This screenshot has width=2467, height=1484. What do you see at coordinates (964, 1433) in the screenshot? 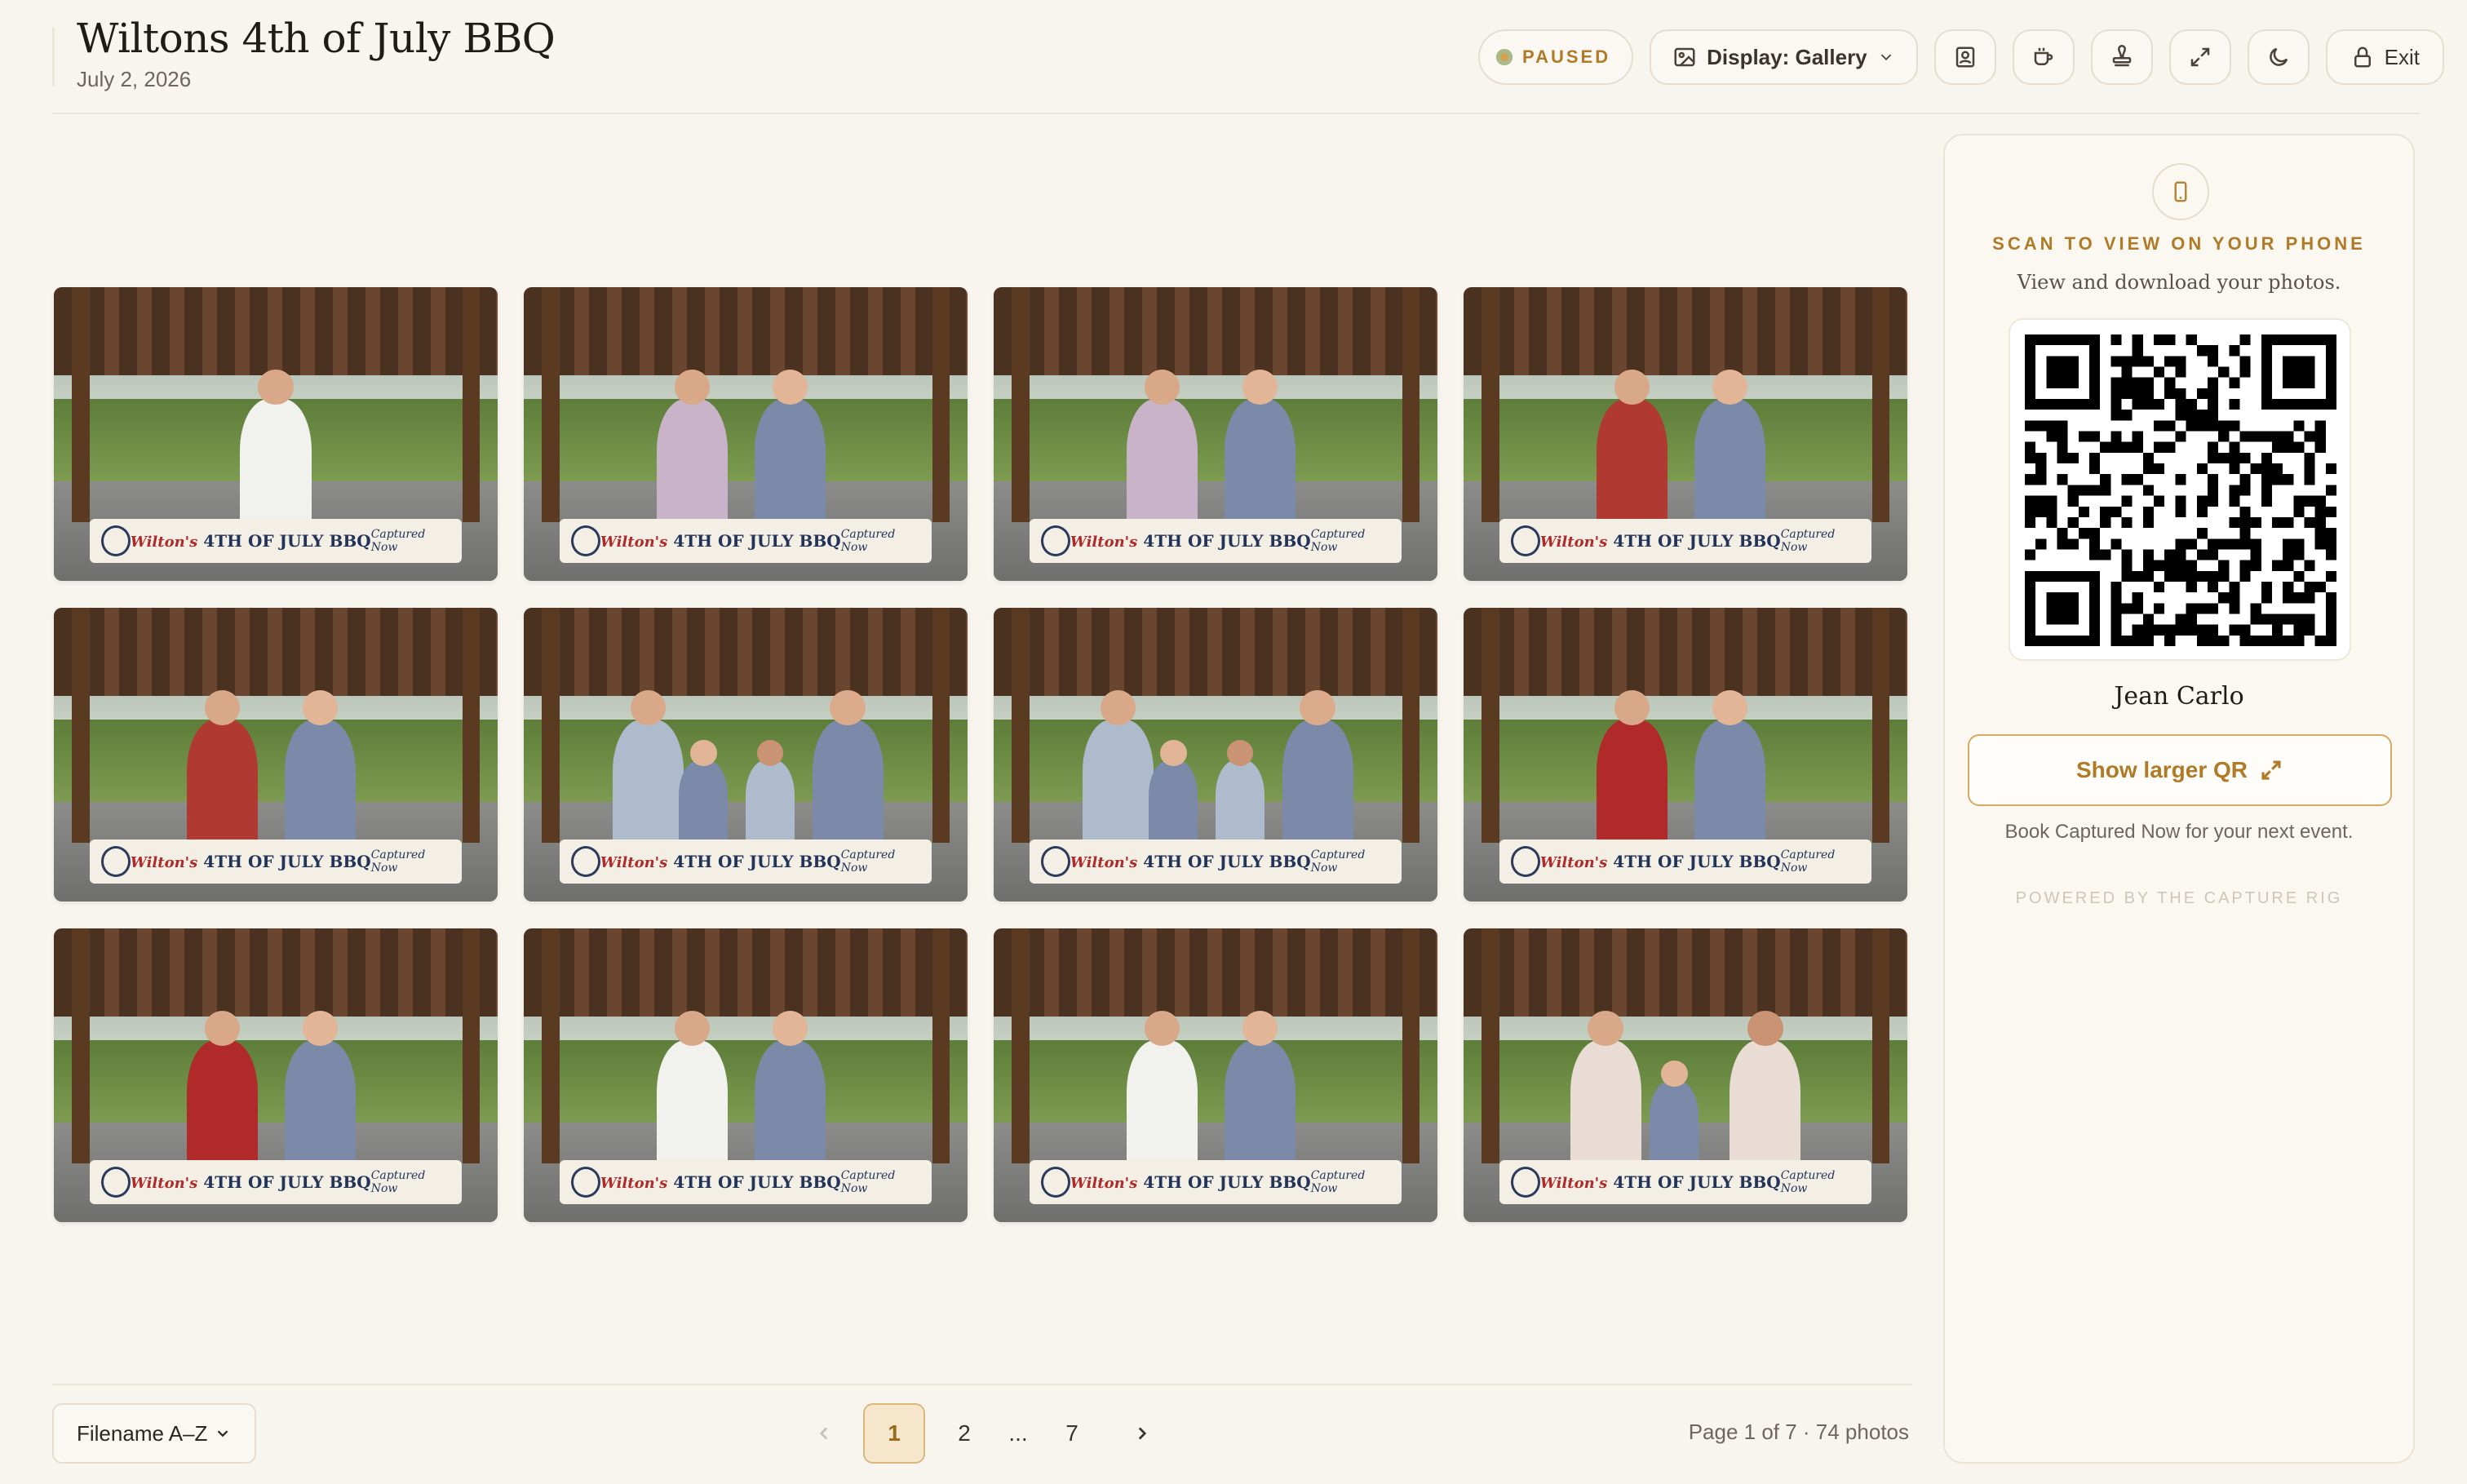
I see `page-2-button: 2` at bounding box center [964, 1433].